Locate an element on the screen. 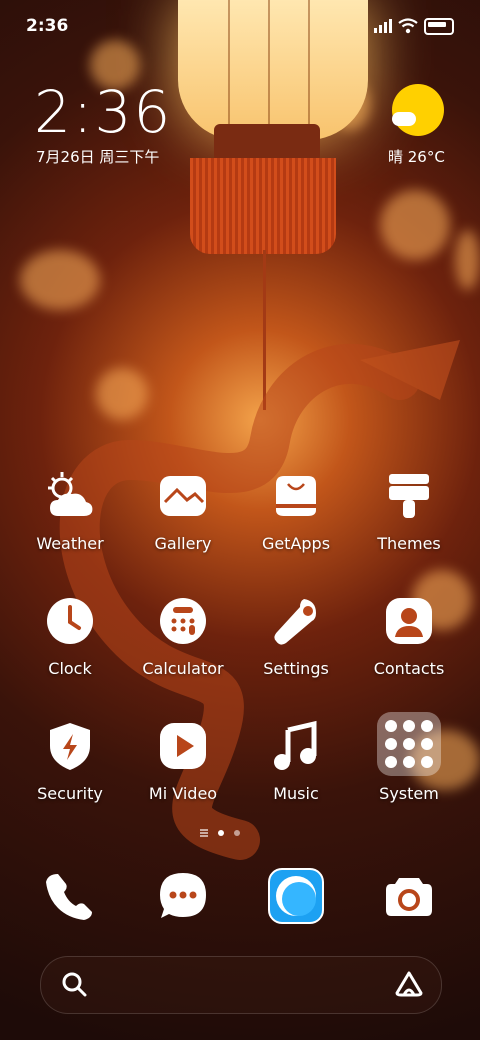 This screenshot has height=1040, width=480. wifi-icon is located at coordinates (408, 26).